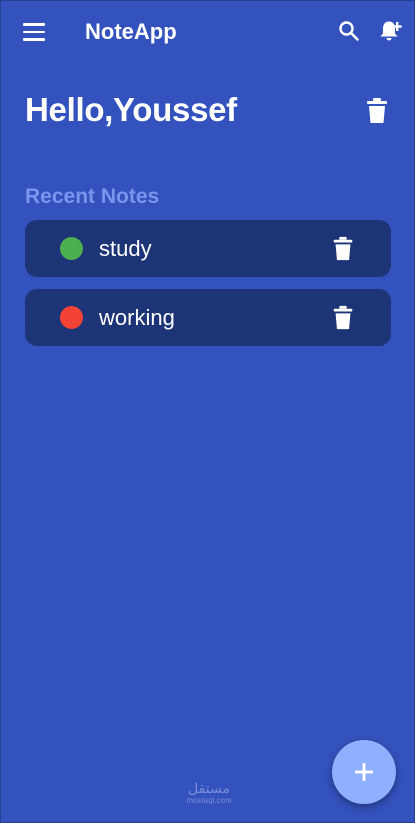 The height and width of the screenshot is (823, 415). What do you see at coordinates (92, 196) in the screenshot?
I see `recent-notes-title: Recent Notes` at bounding box center [92, 196].